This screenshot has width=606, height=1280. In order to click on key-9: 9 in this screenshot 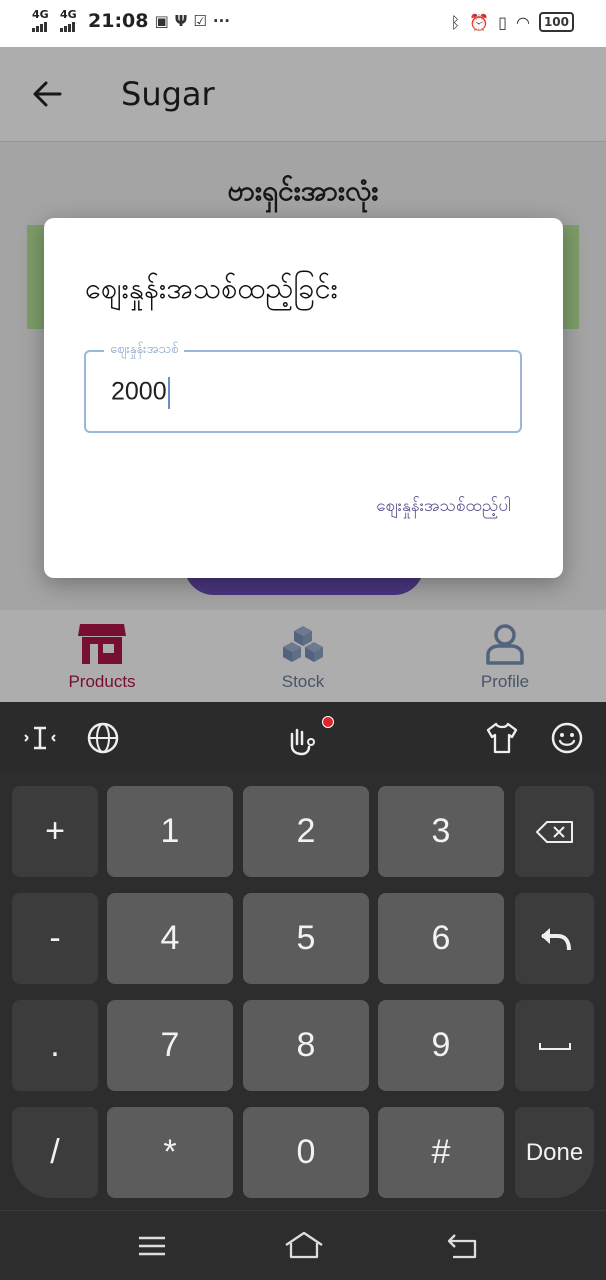, I will do `click(441, 1045)`.